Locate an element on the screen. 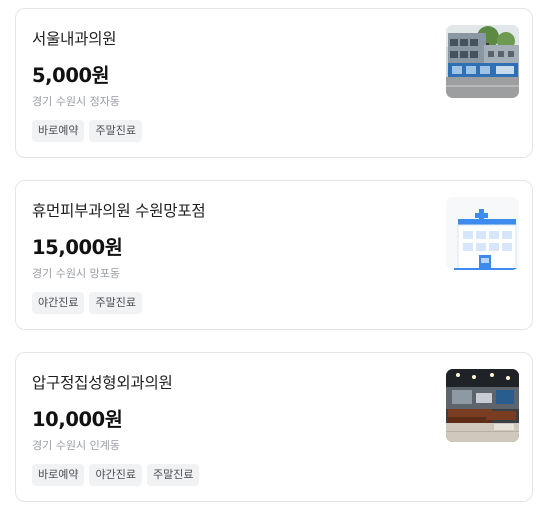  clinic-name: 휴먼피부과의원 수원망포점 is located at coordinates (119, 211).